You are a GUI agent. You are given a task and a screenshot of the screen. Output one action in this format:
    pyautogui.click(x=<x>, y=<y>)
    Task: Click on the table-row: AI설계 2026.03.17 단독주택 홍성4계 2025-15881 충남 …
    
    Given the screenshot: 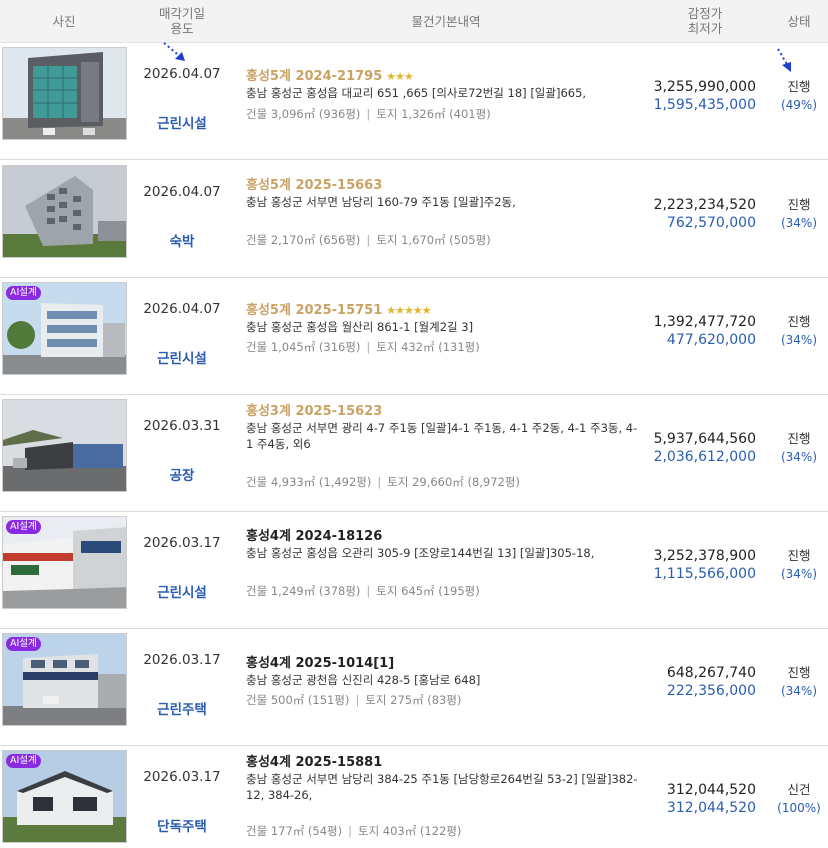 What is the action you would take?
    pyautogui.click(x=414, y=796)
    